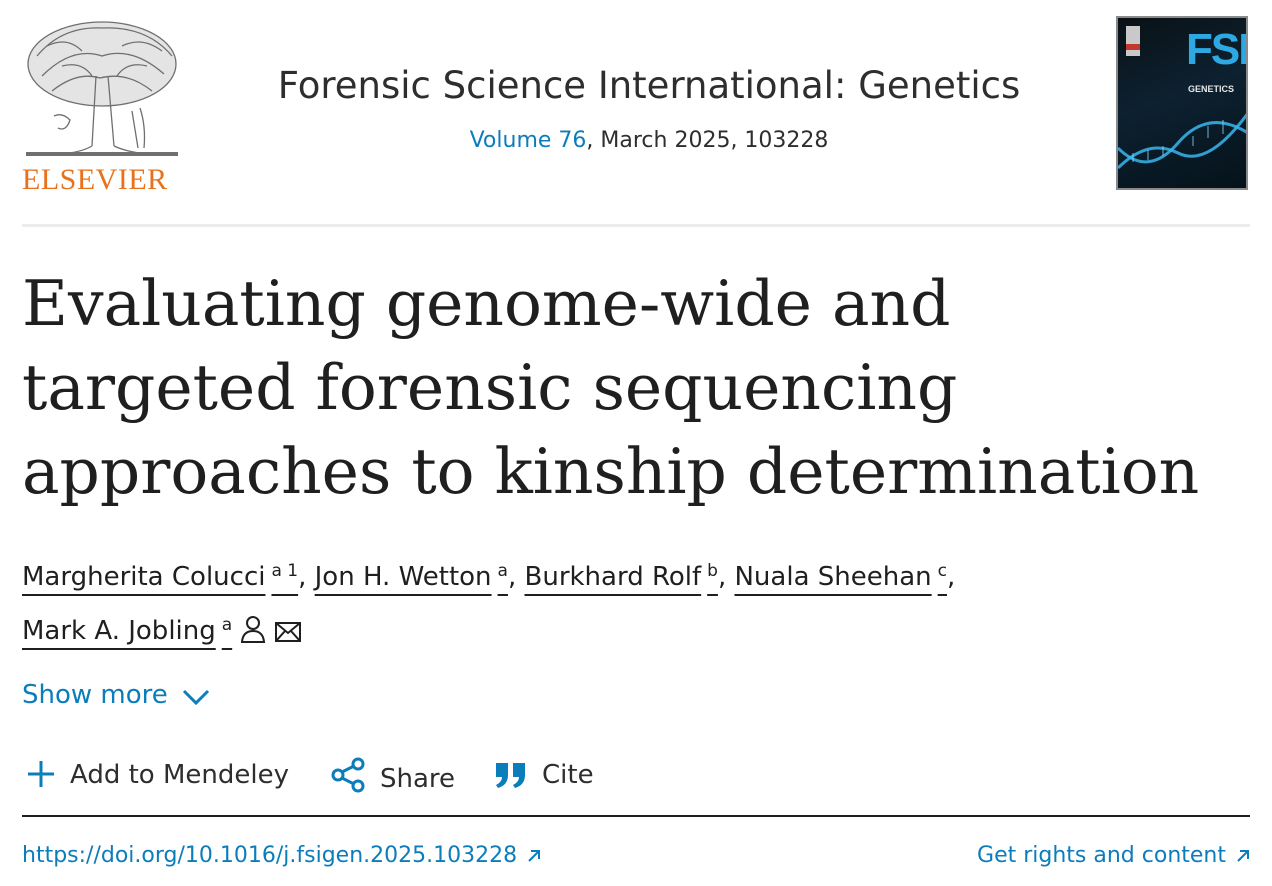 The height and width of the screenshot is (886, 1272). I want to click on author-name: Burkhard Rolf, so click(613, 577).